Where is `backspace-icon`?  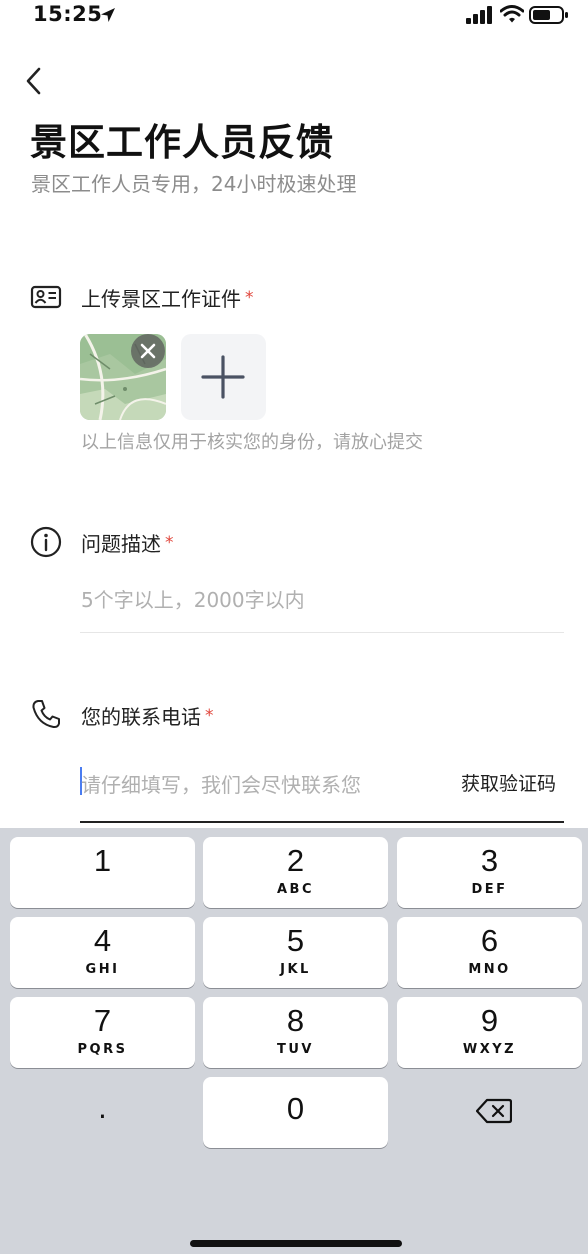
backspace-icon is located at coordinates (494, 1111).